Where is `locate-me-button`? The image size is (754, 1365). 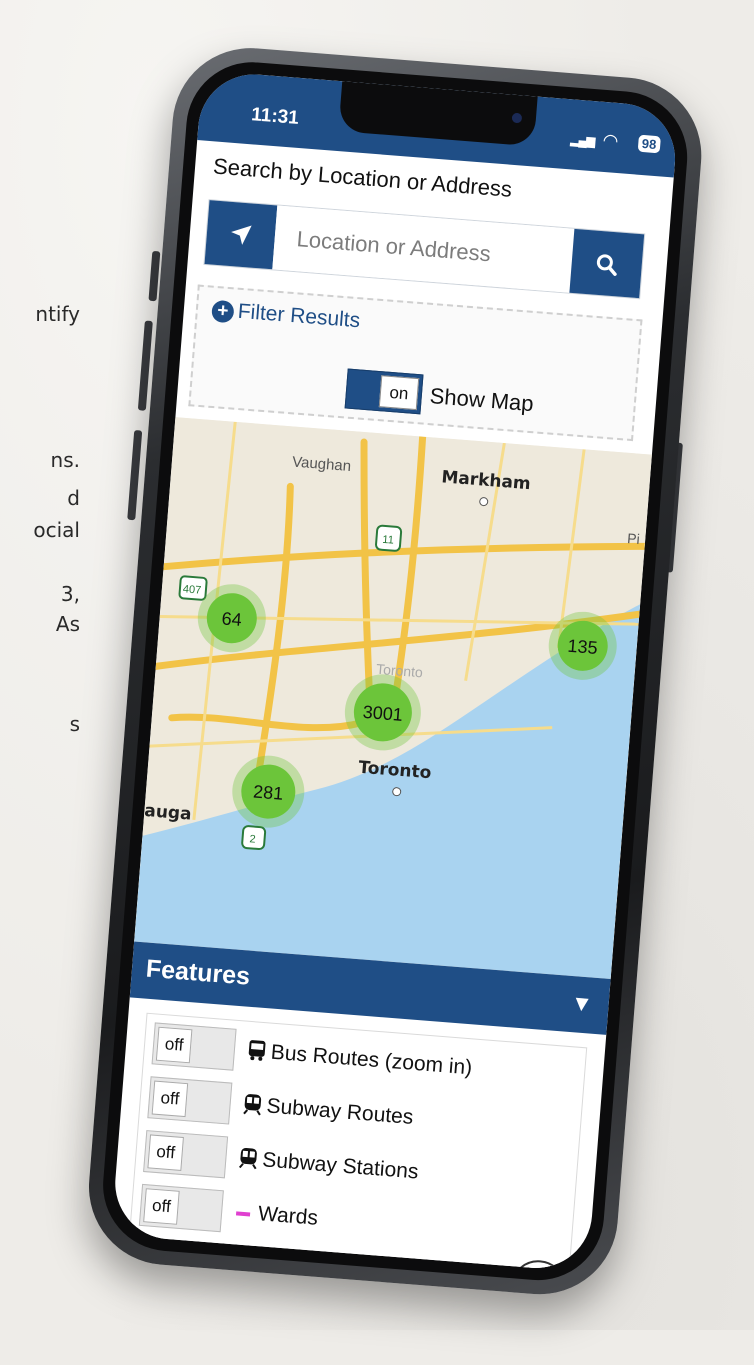
locate-me-button is located at coordinates (241, 235).